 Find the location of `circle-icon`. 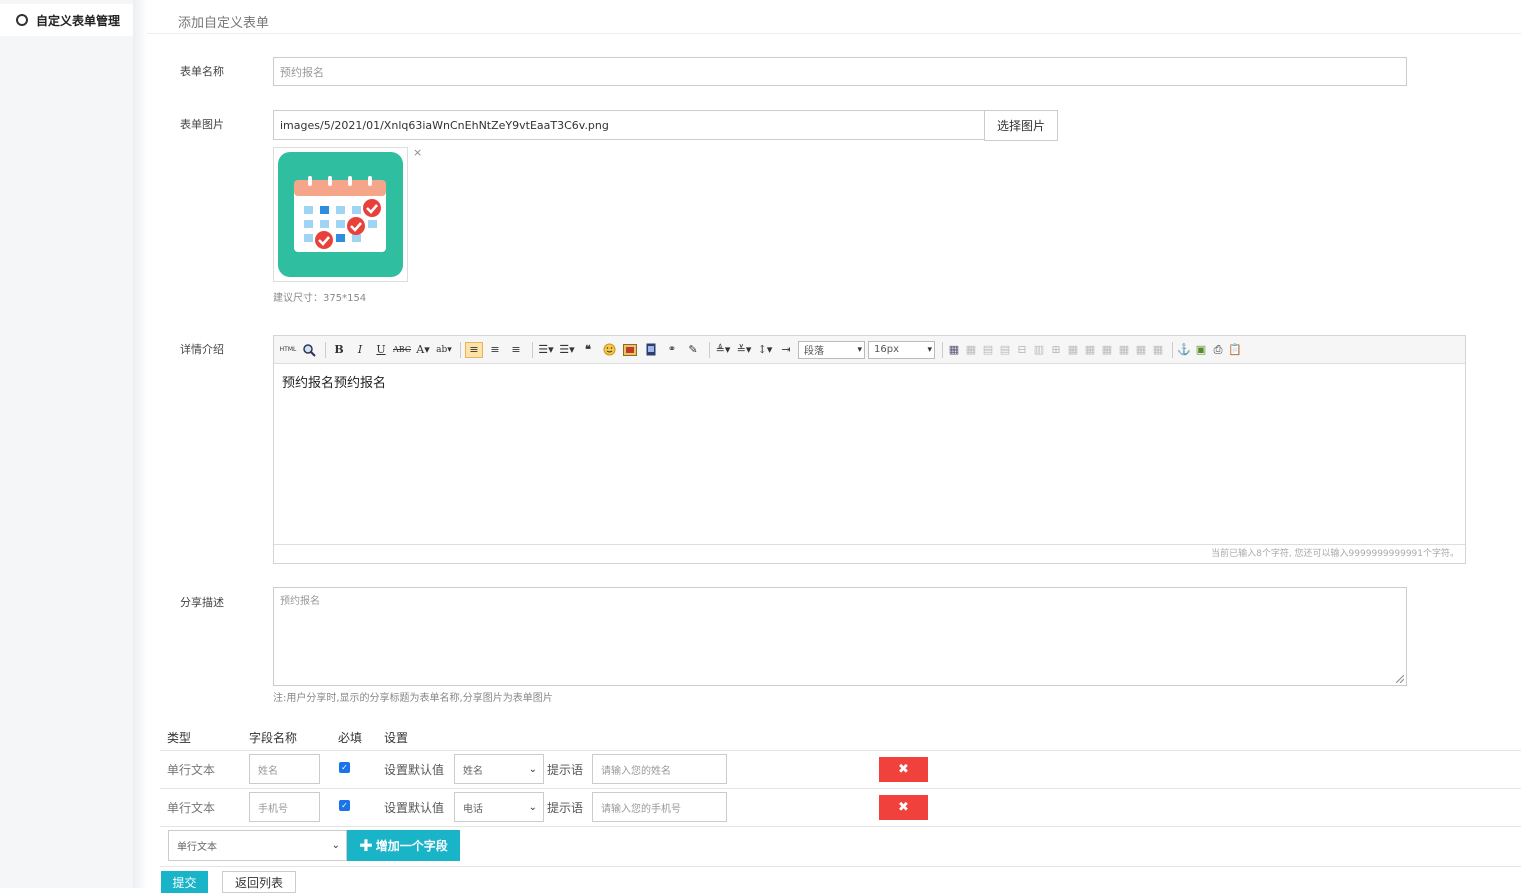

circle-icon is located at coordinates (22, 20).